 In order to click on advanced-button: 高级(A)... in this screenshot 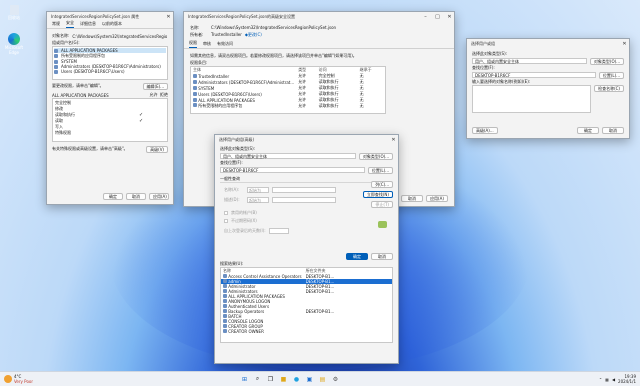, I will do `click(485, 130)`.